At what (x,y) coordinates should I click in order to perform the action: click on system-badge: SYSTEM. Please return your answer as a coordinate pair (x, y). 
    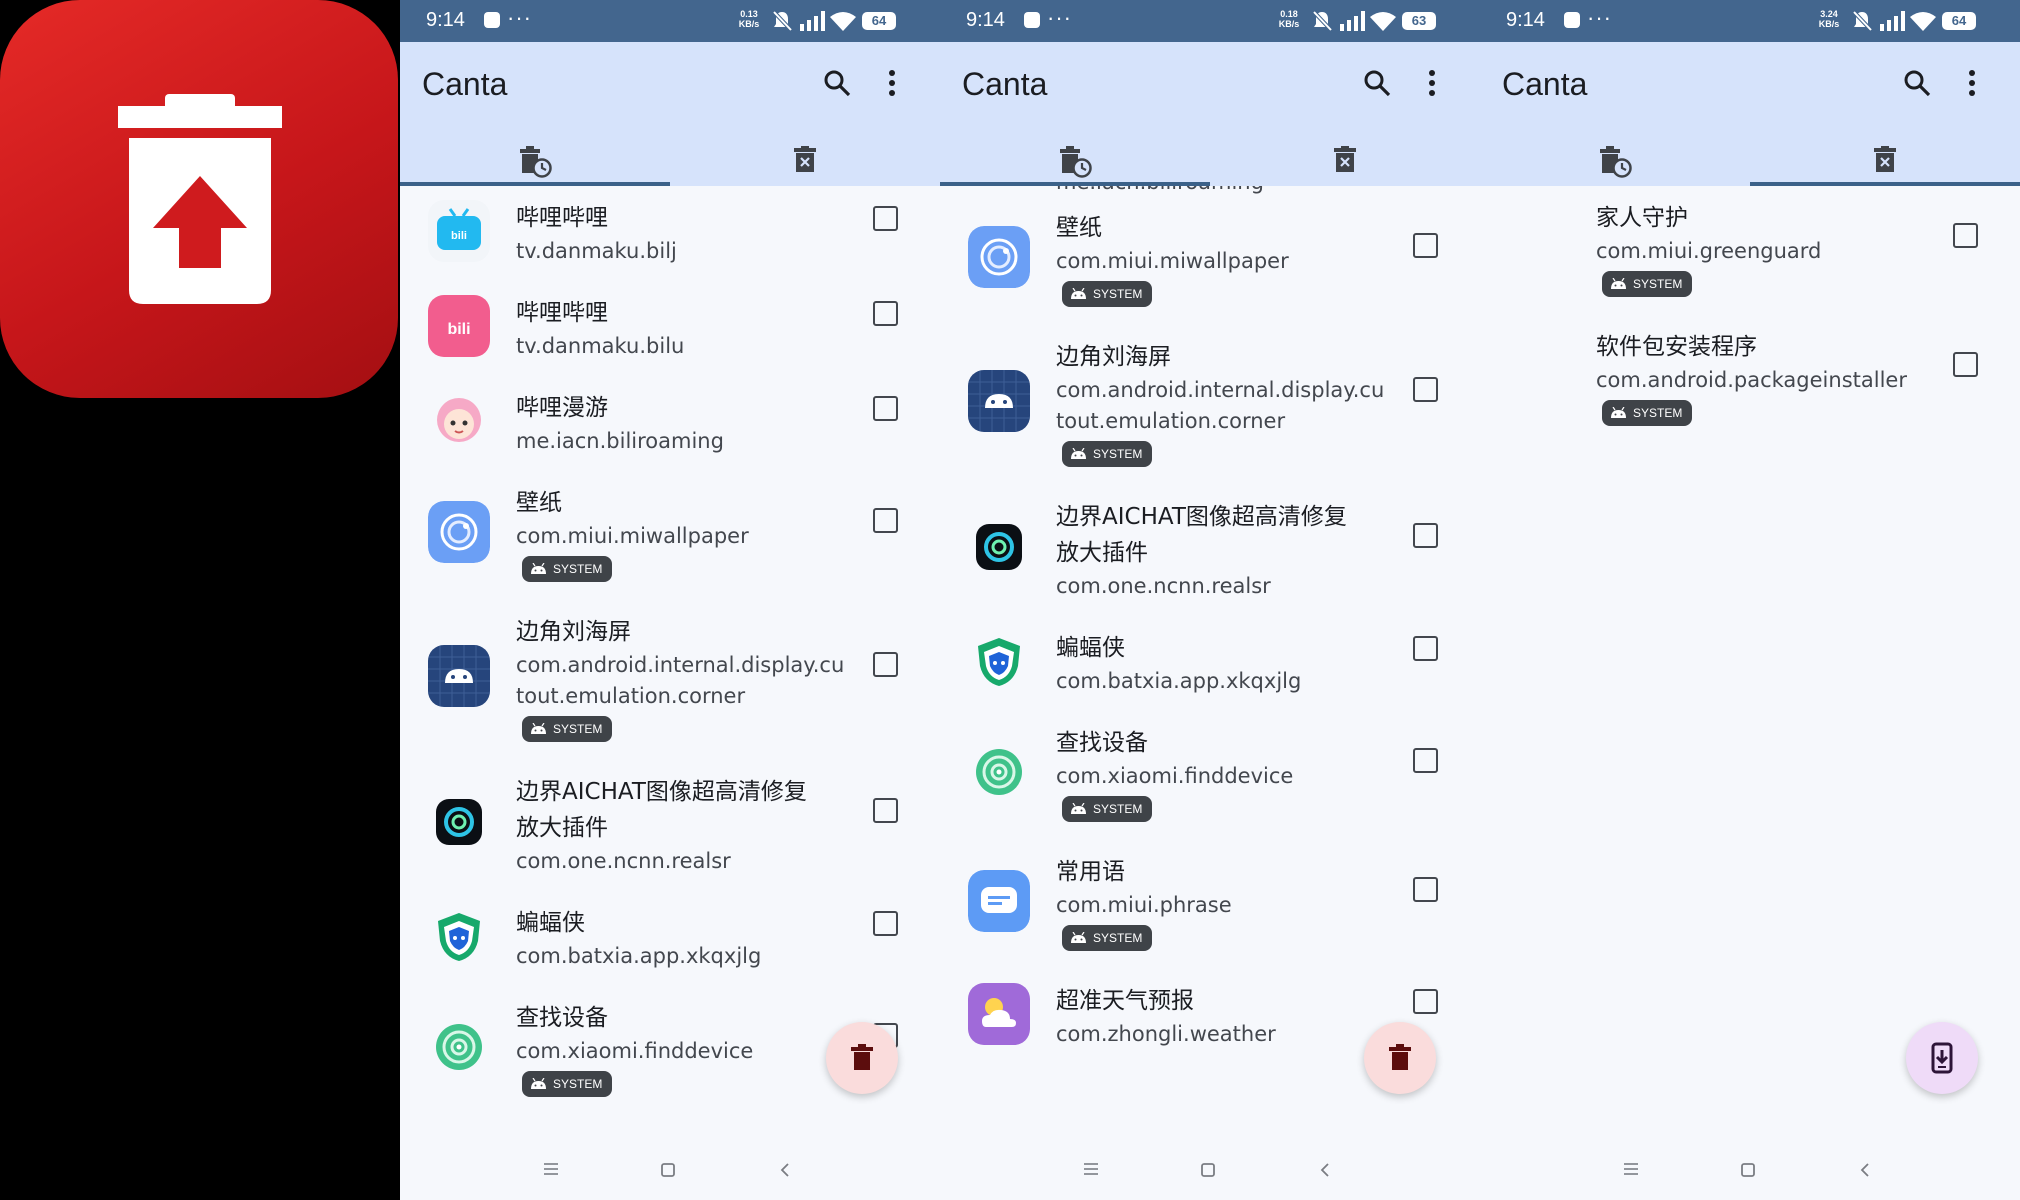
    Looking at the image, I should click on (1107, 294).